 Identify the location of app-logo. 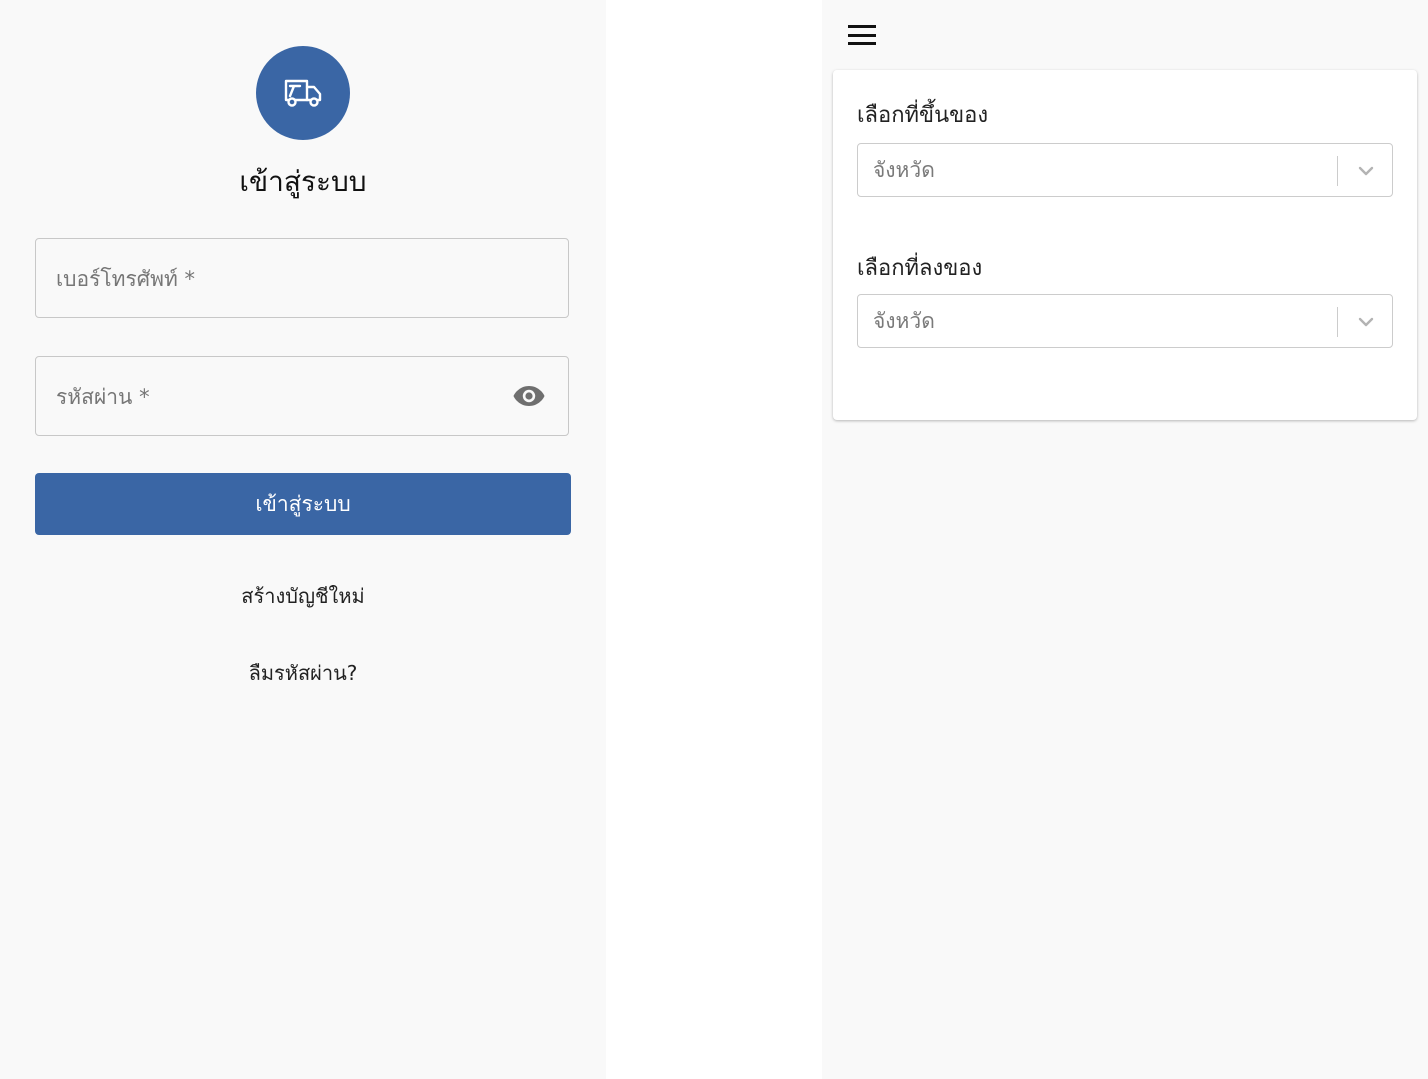
(303, 93).